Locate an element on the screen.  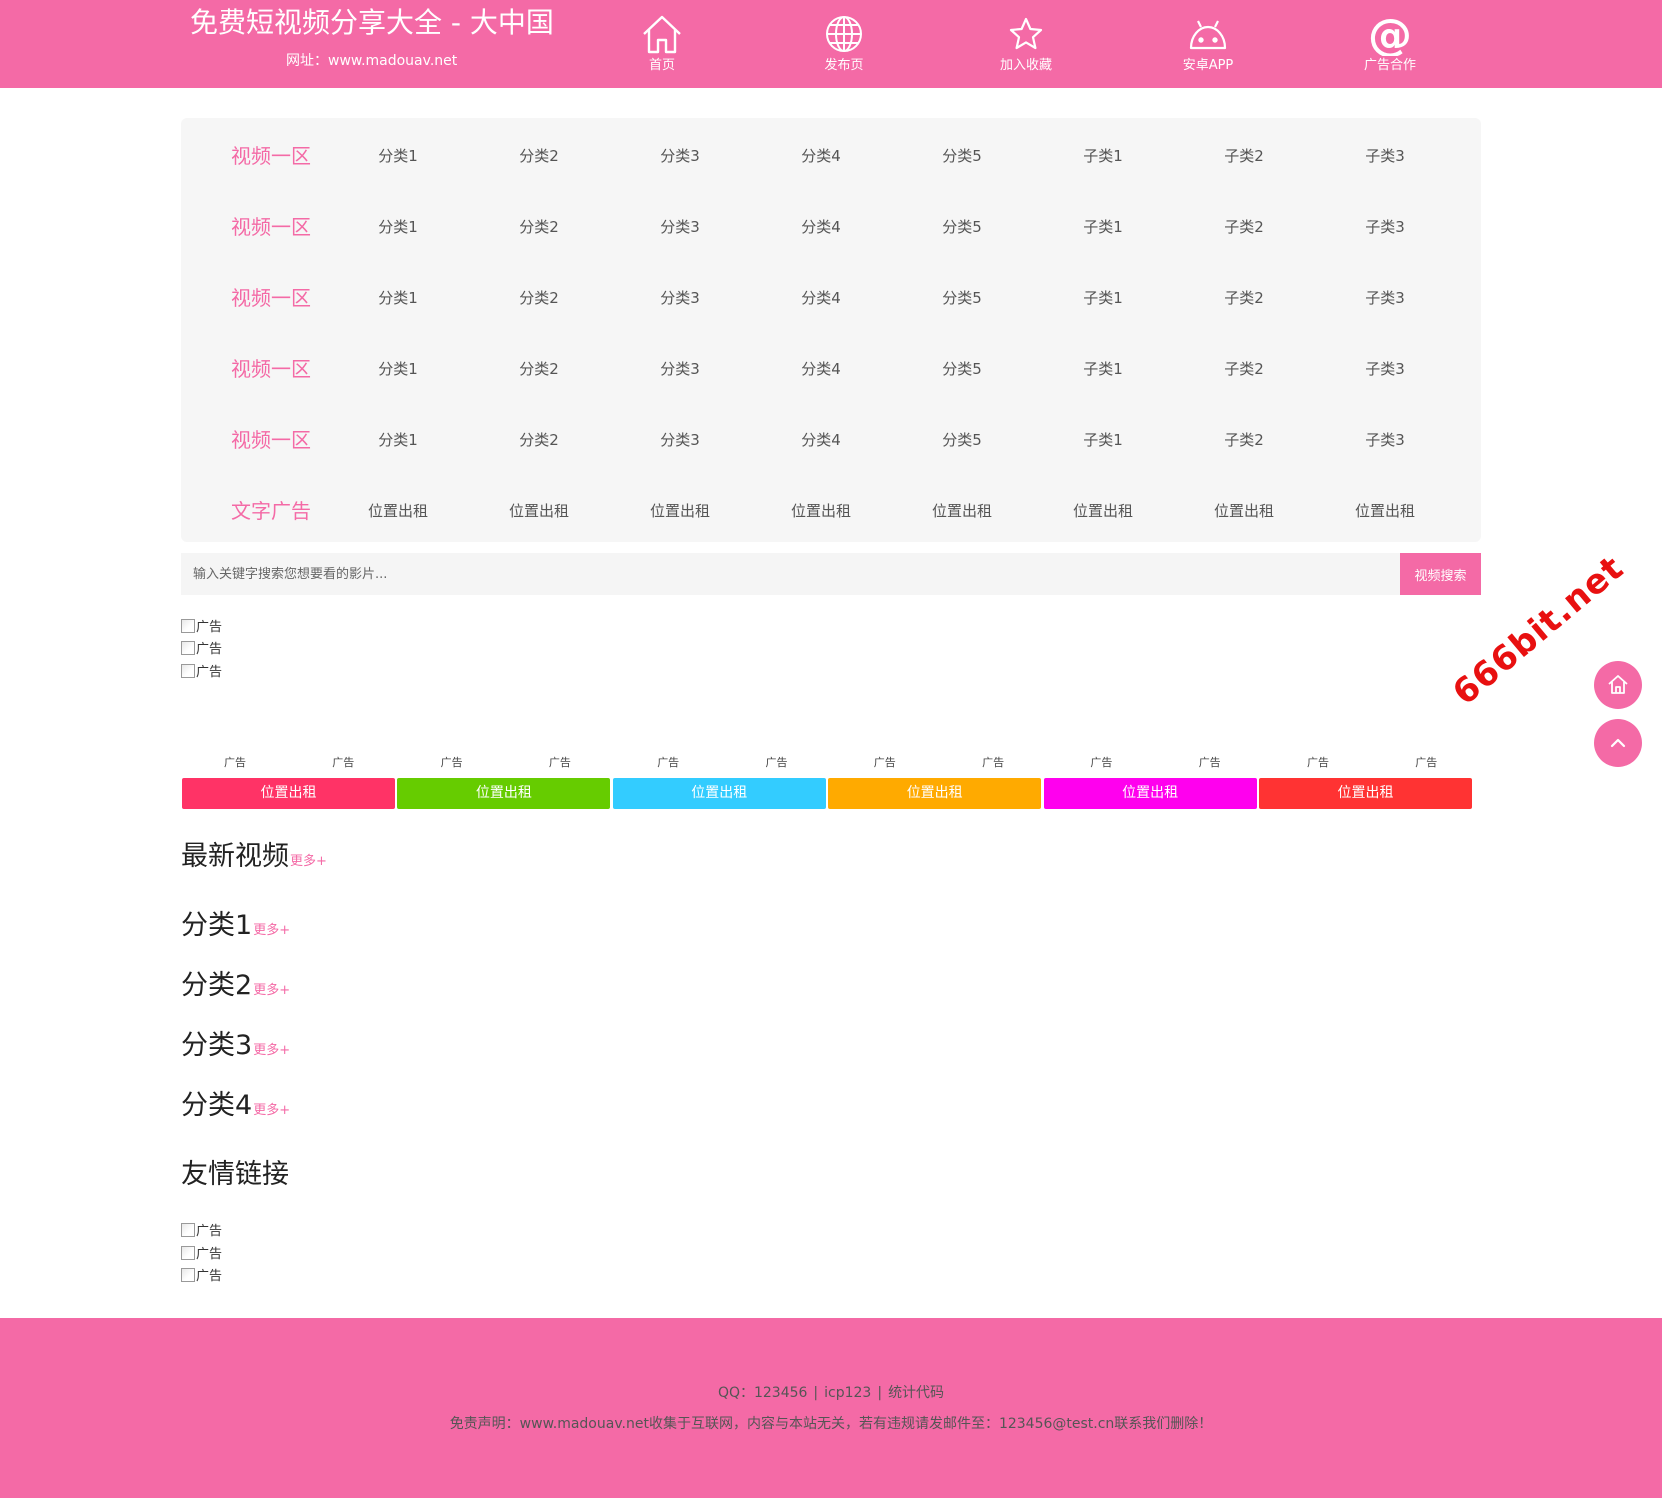
nav-item-home: 首页 is located at coordinates (662, 45).